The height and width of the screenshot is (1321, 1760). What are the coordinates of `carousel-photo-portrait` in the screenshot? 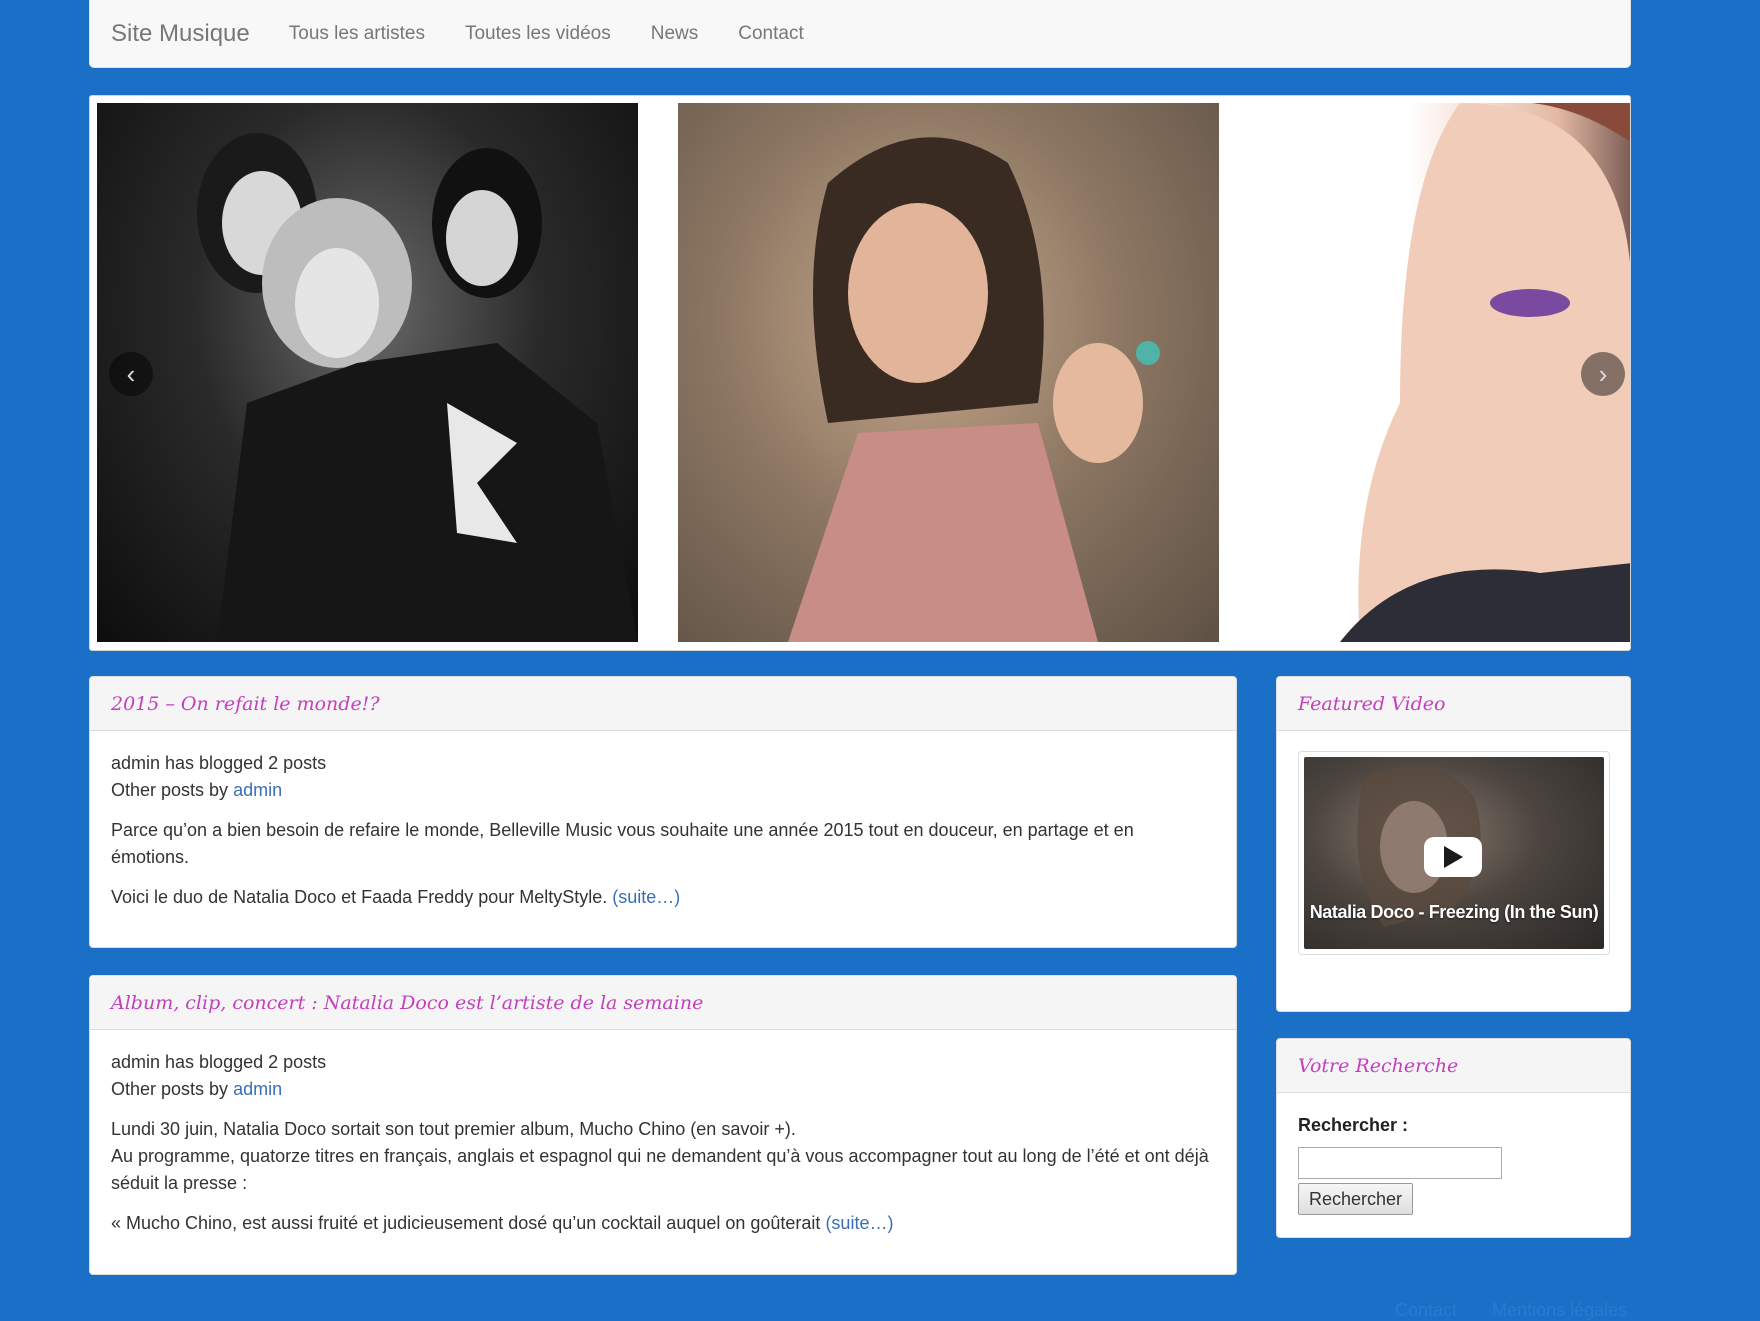 It's located at (1445, 372).